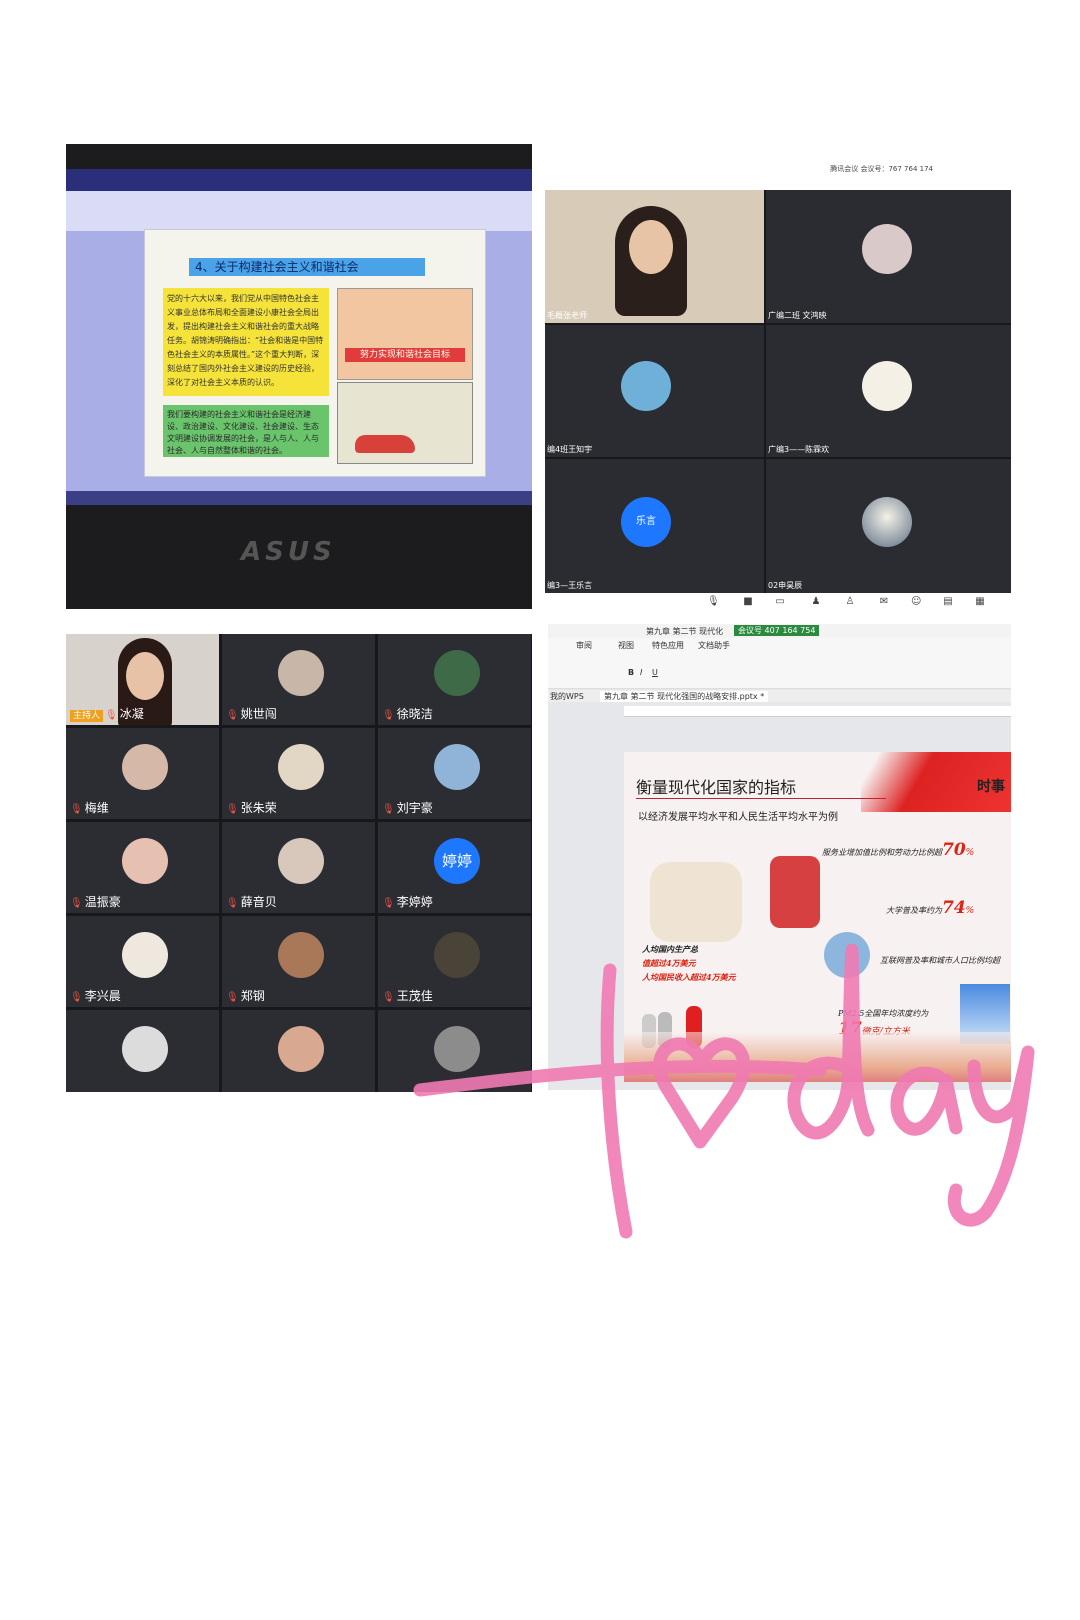 This screenshot has width=1080, height=1620. Describe the element at coordinates (299, 211) in the screenshot. I see `meeting-toolbar` at that location.